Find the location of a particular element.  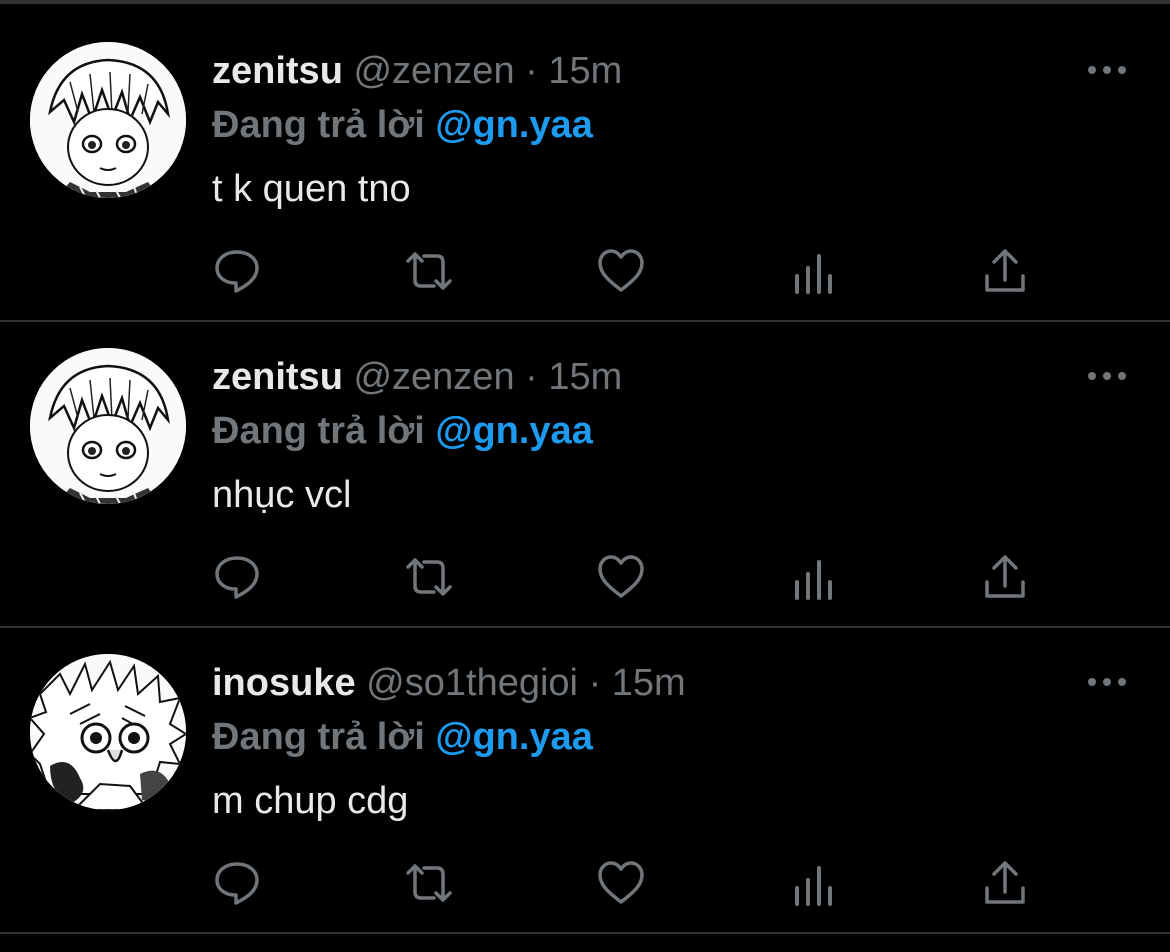

top-divider is located at coordinates (585, 2).